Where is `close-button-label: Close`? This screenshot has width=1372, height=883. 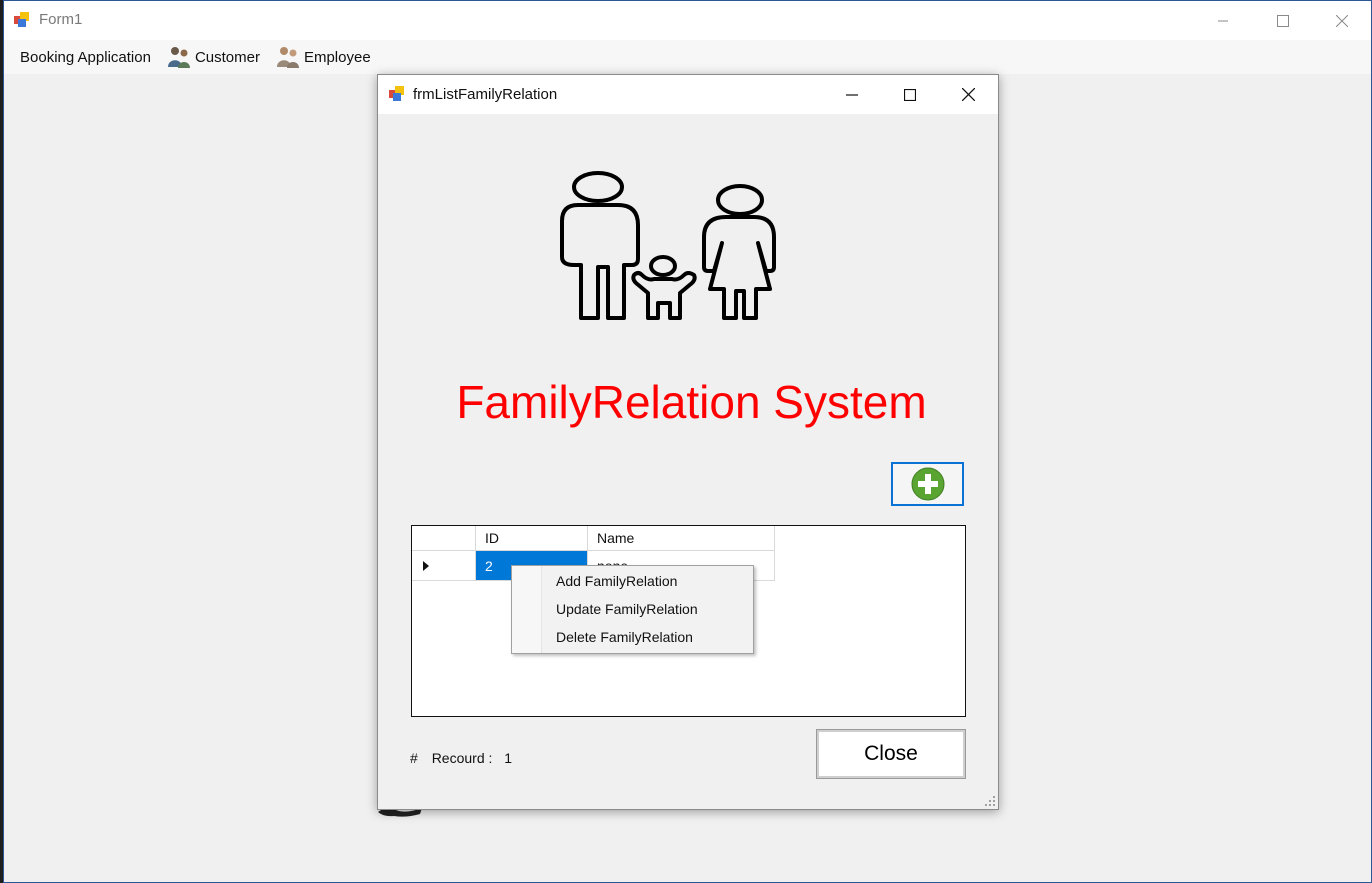
close-button-label: Close is located at coordinates (891, 753).